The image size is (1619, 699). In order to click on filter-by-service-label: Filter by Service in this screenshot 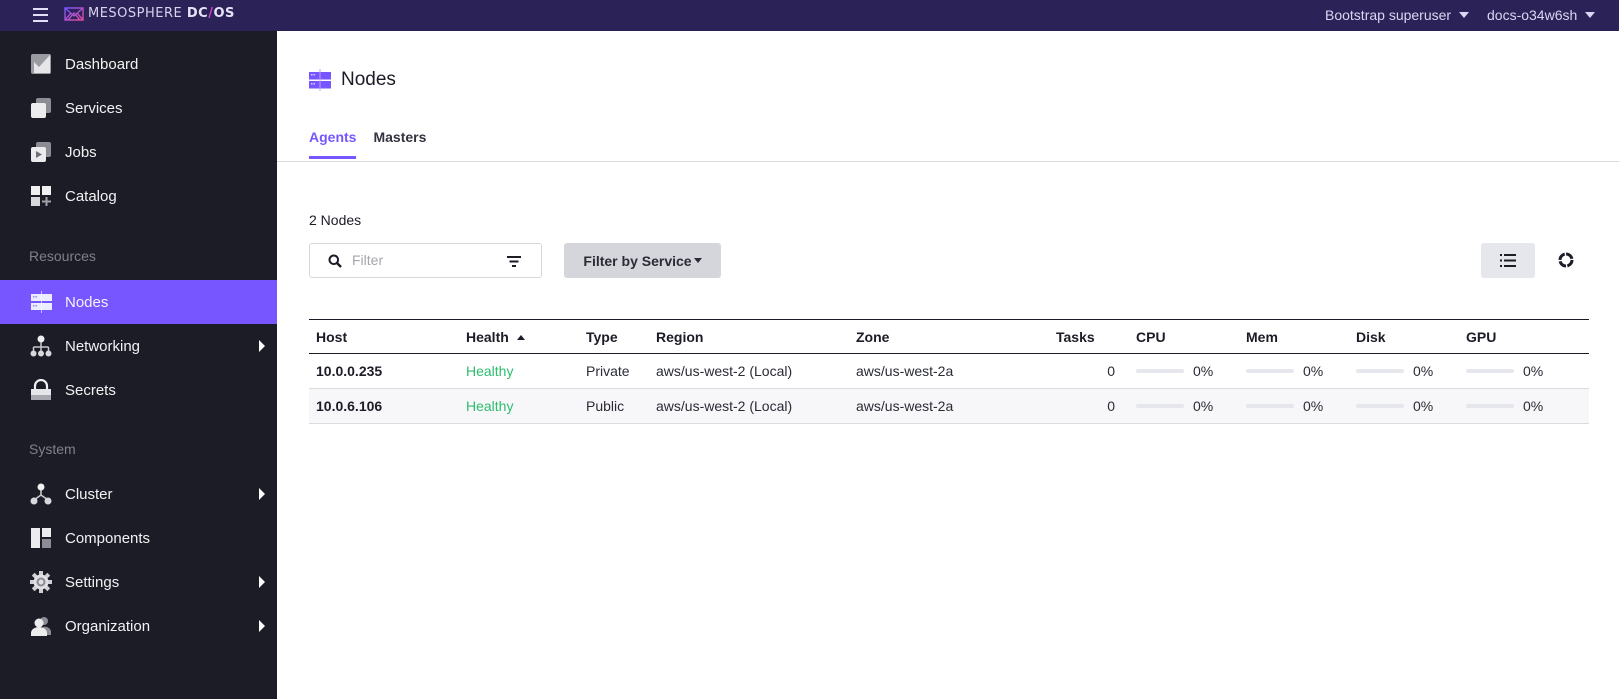, I will do `click(637, 260)`.